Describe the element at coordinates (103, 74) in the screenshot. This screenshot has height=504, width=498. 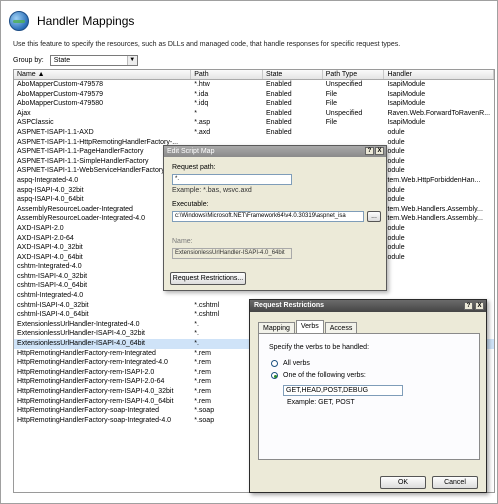
I see `column-header-name: Name ▲` at that location.